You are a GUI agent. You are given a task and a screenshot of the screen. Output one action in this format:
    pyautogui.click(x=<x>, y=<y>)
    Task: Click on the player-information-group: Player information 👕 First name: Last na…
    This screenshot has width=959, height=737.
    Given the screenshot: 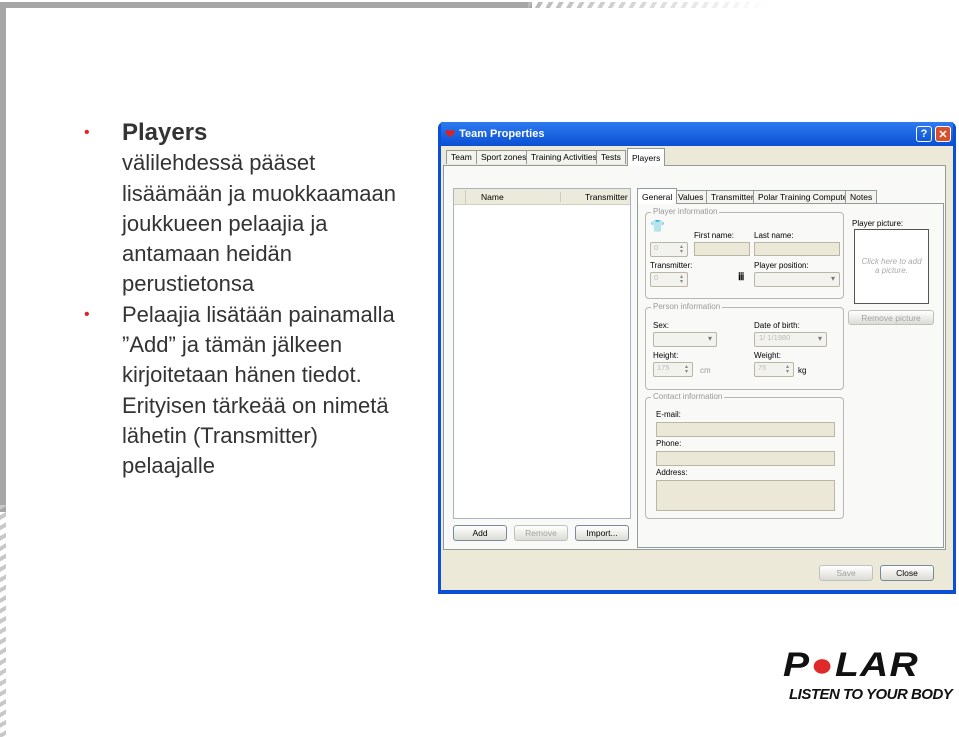 What is the action you would take?
    pyautogui.click(x=744, y=253)
    